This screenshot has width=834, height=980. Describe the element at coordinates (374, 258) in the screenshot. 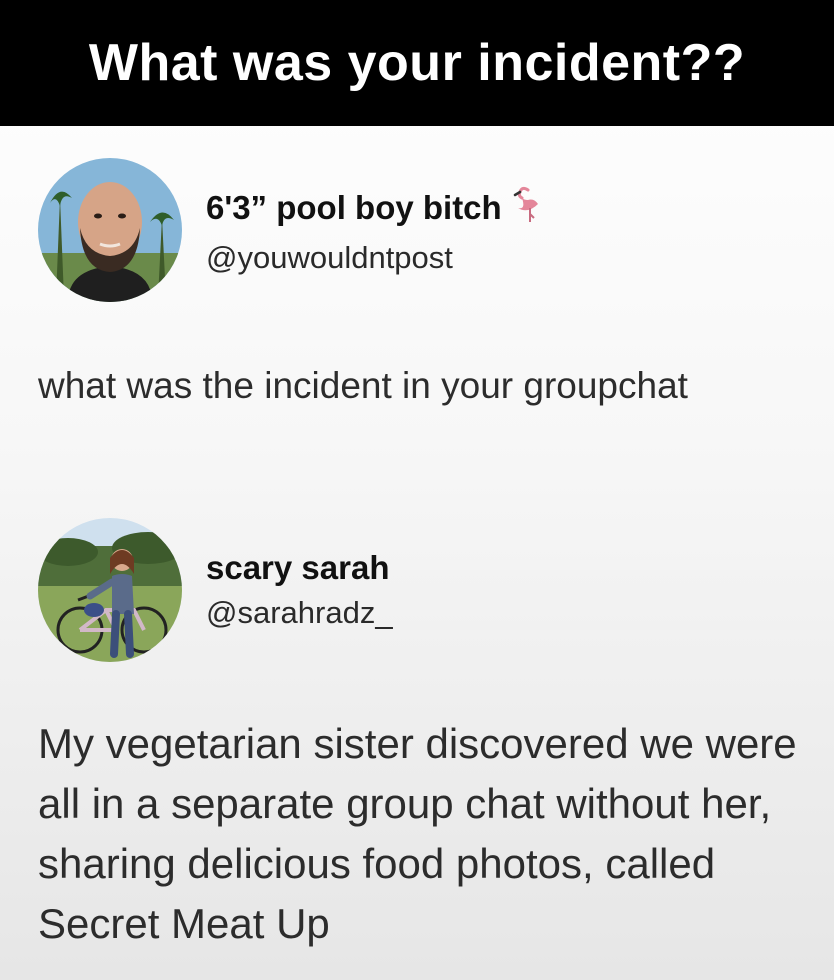

I see `handle: @youwouldntpost` at that location.